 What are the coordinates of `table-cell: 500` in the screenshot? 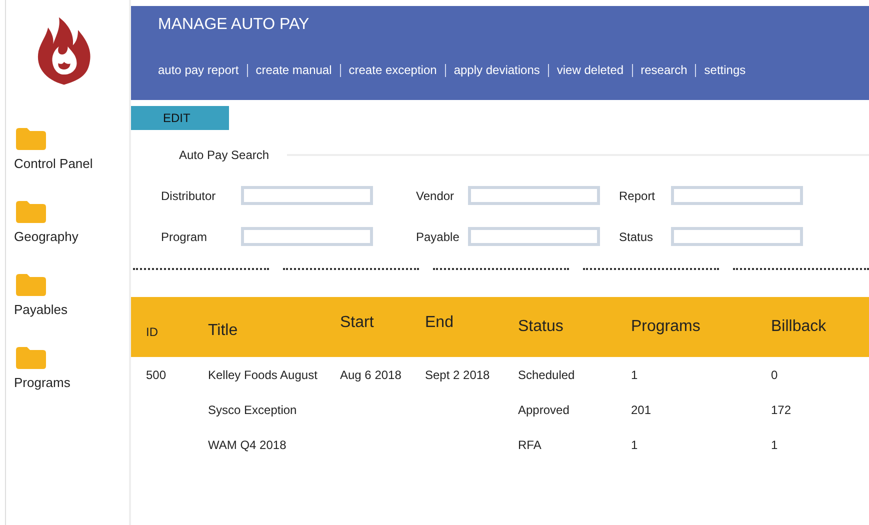 It's located at (156, 375).